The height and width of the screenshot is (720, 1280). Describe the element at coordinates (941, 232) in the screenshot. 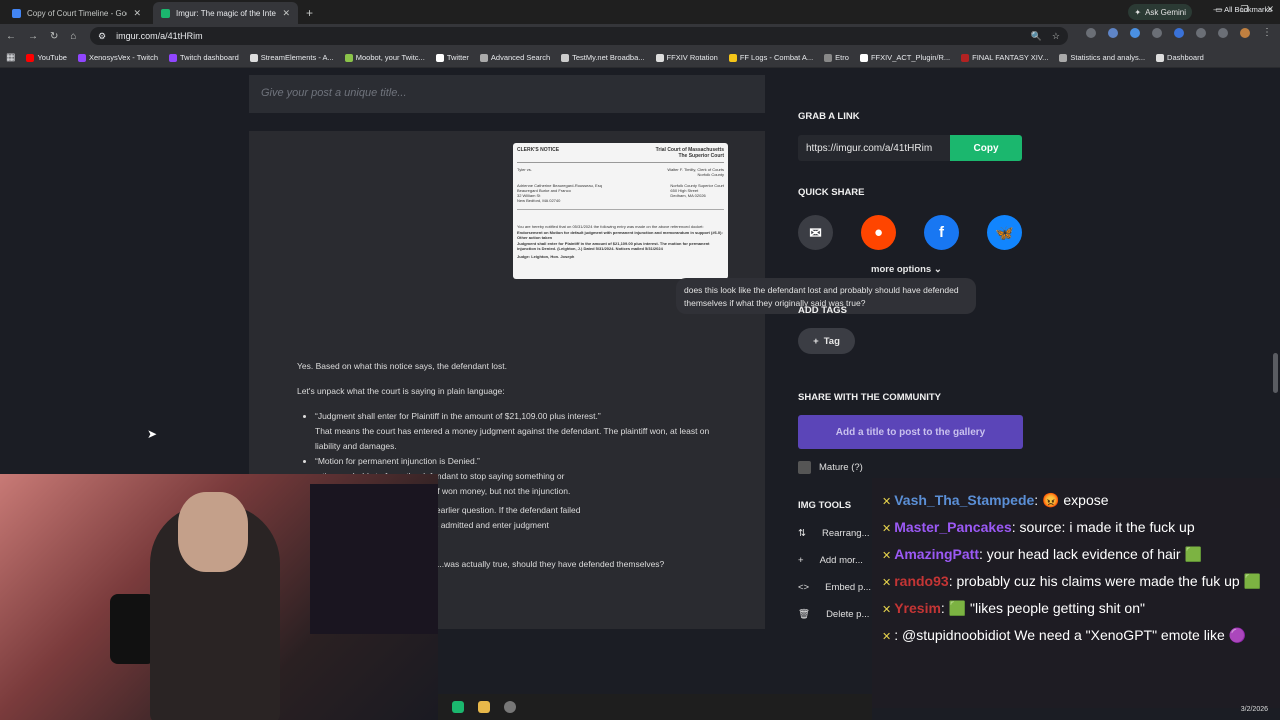

I see `facebook-share-icon: f` at that location.